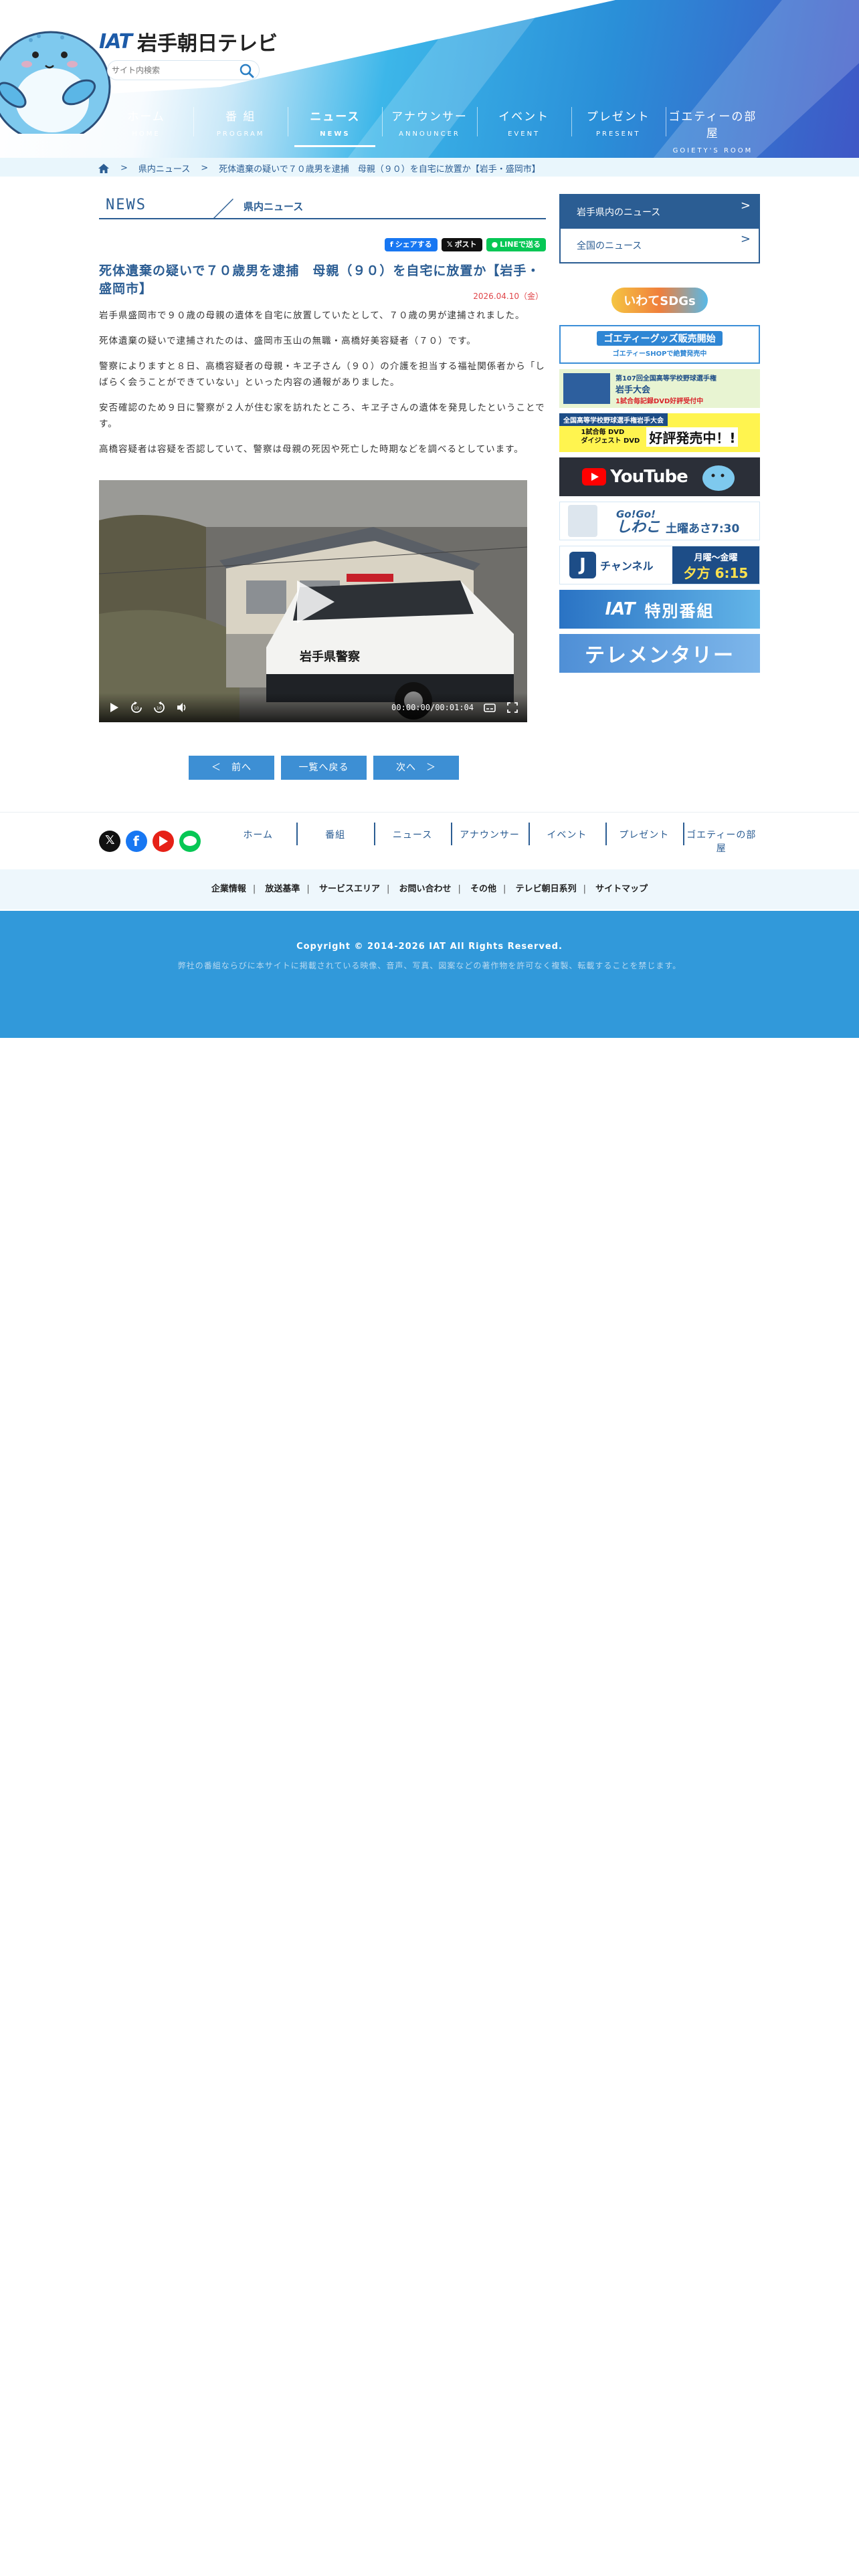 This screenshot has height=2576, width=859. Describe the element at coordinates (489, 708) in the screenshot. I see `caption-icon` at that location.